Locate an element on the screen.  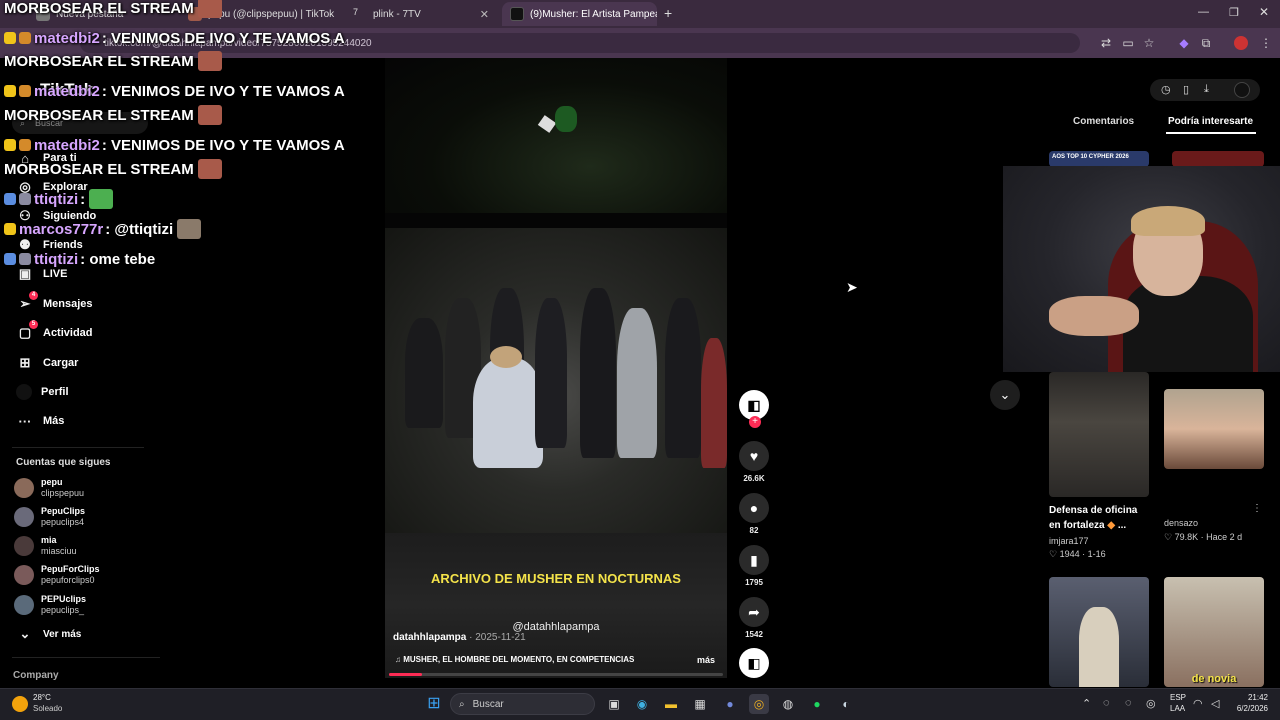
chat-line: ttiqtizi: ome tebe is located at coordinates (79, 259).